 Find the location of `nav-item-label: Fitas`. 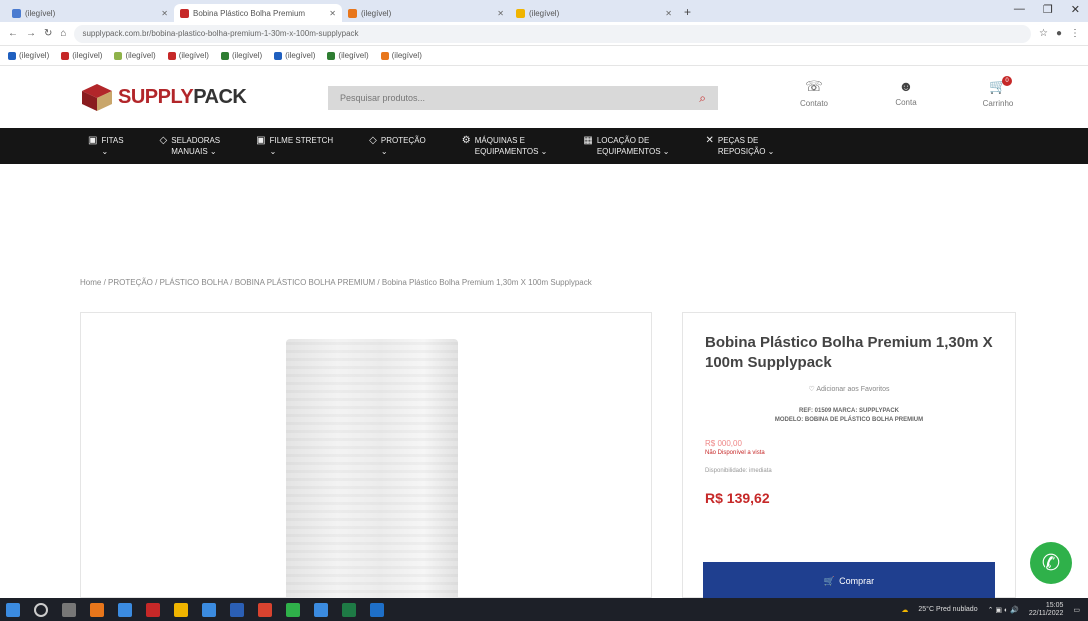

nav-item-label: Fitas is located at coordinates (112, 140).